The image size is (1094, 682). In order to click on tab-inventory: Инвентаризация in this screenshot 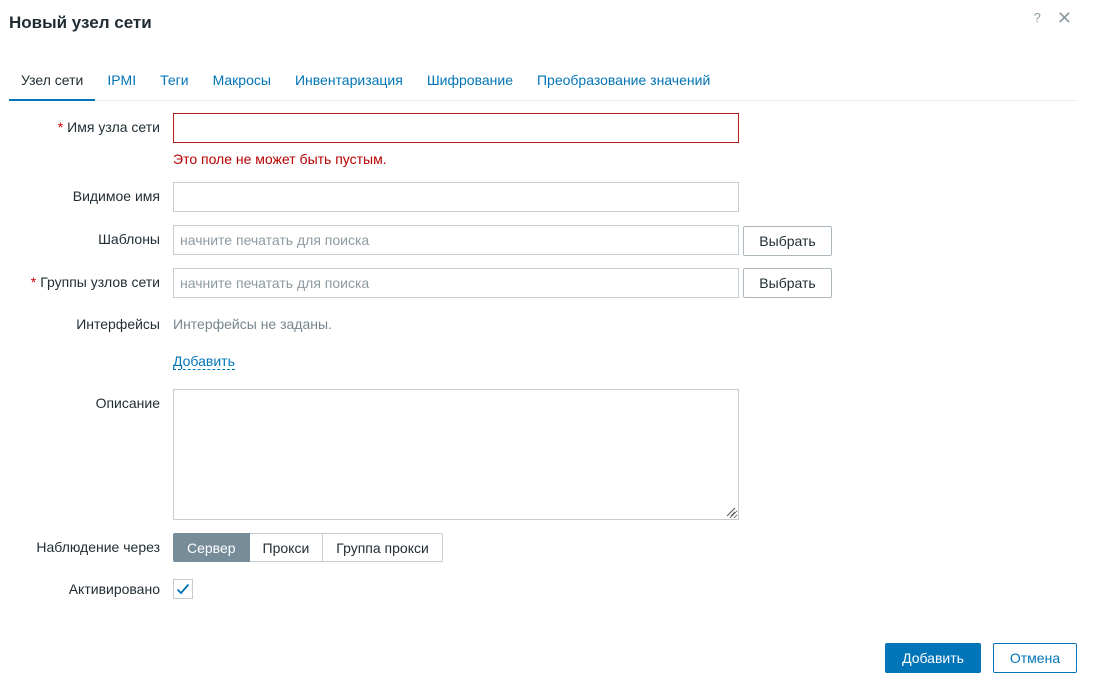, I will do `click(349, 82)`.